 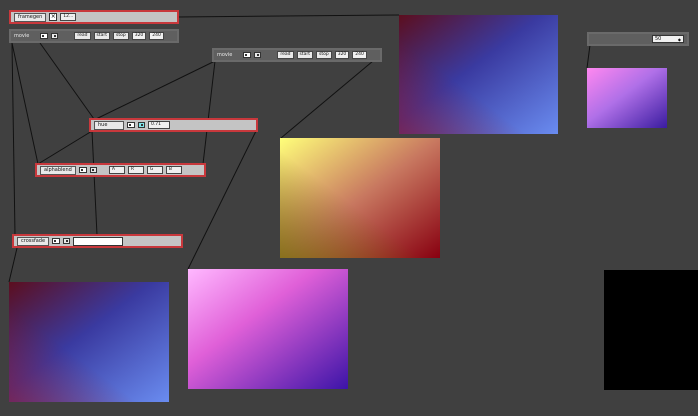 I want to click on channel-a-box: A, so click(x=116, y=170).